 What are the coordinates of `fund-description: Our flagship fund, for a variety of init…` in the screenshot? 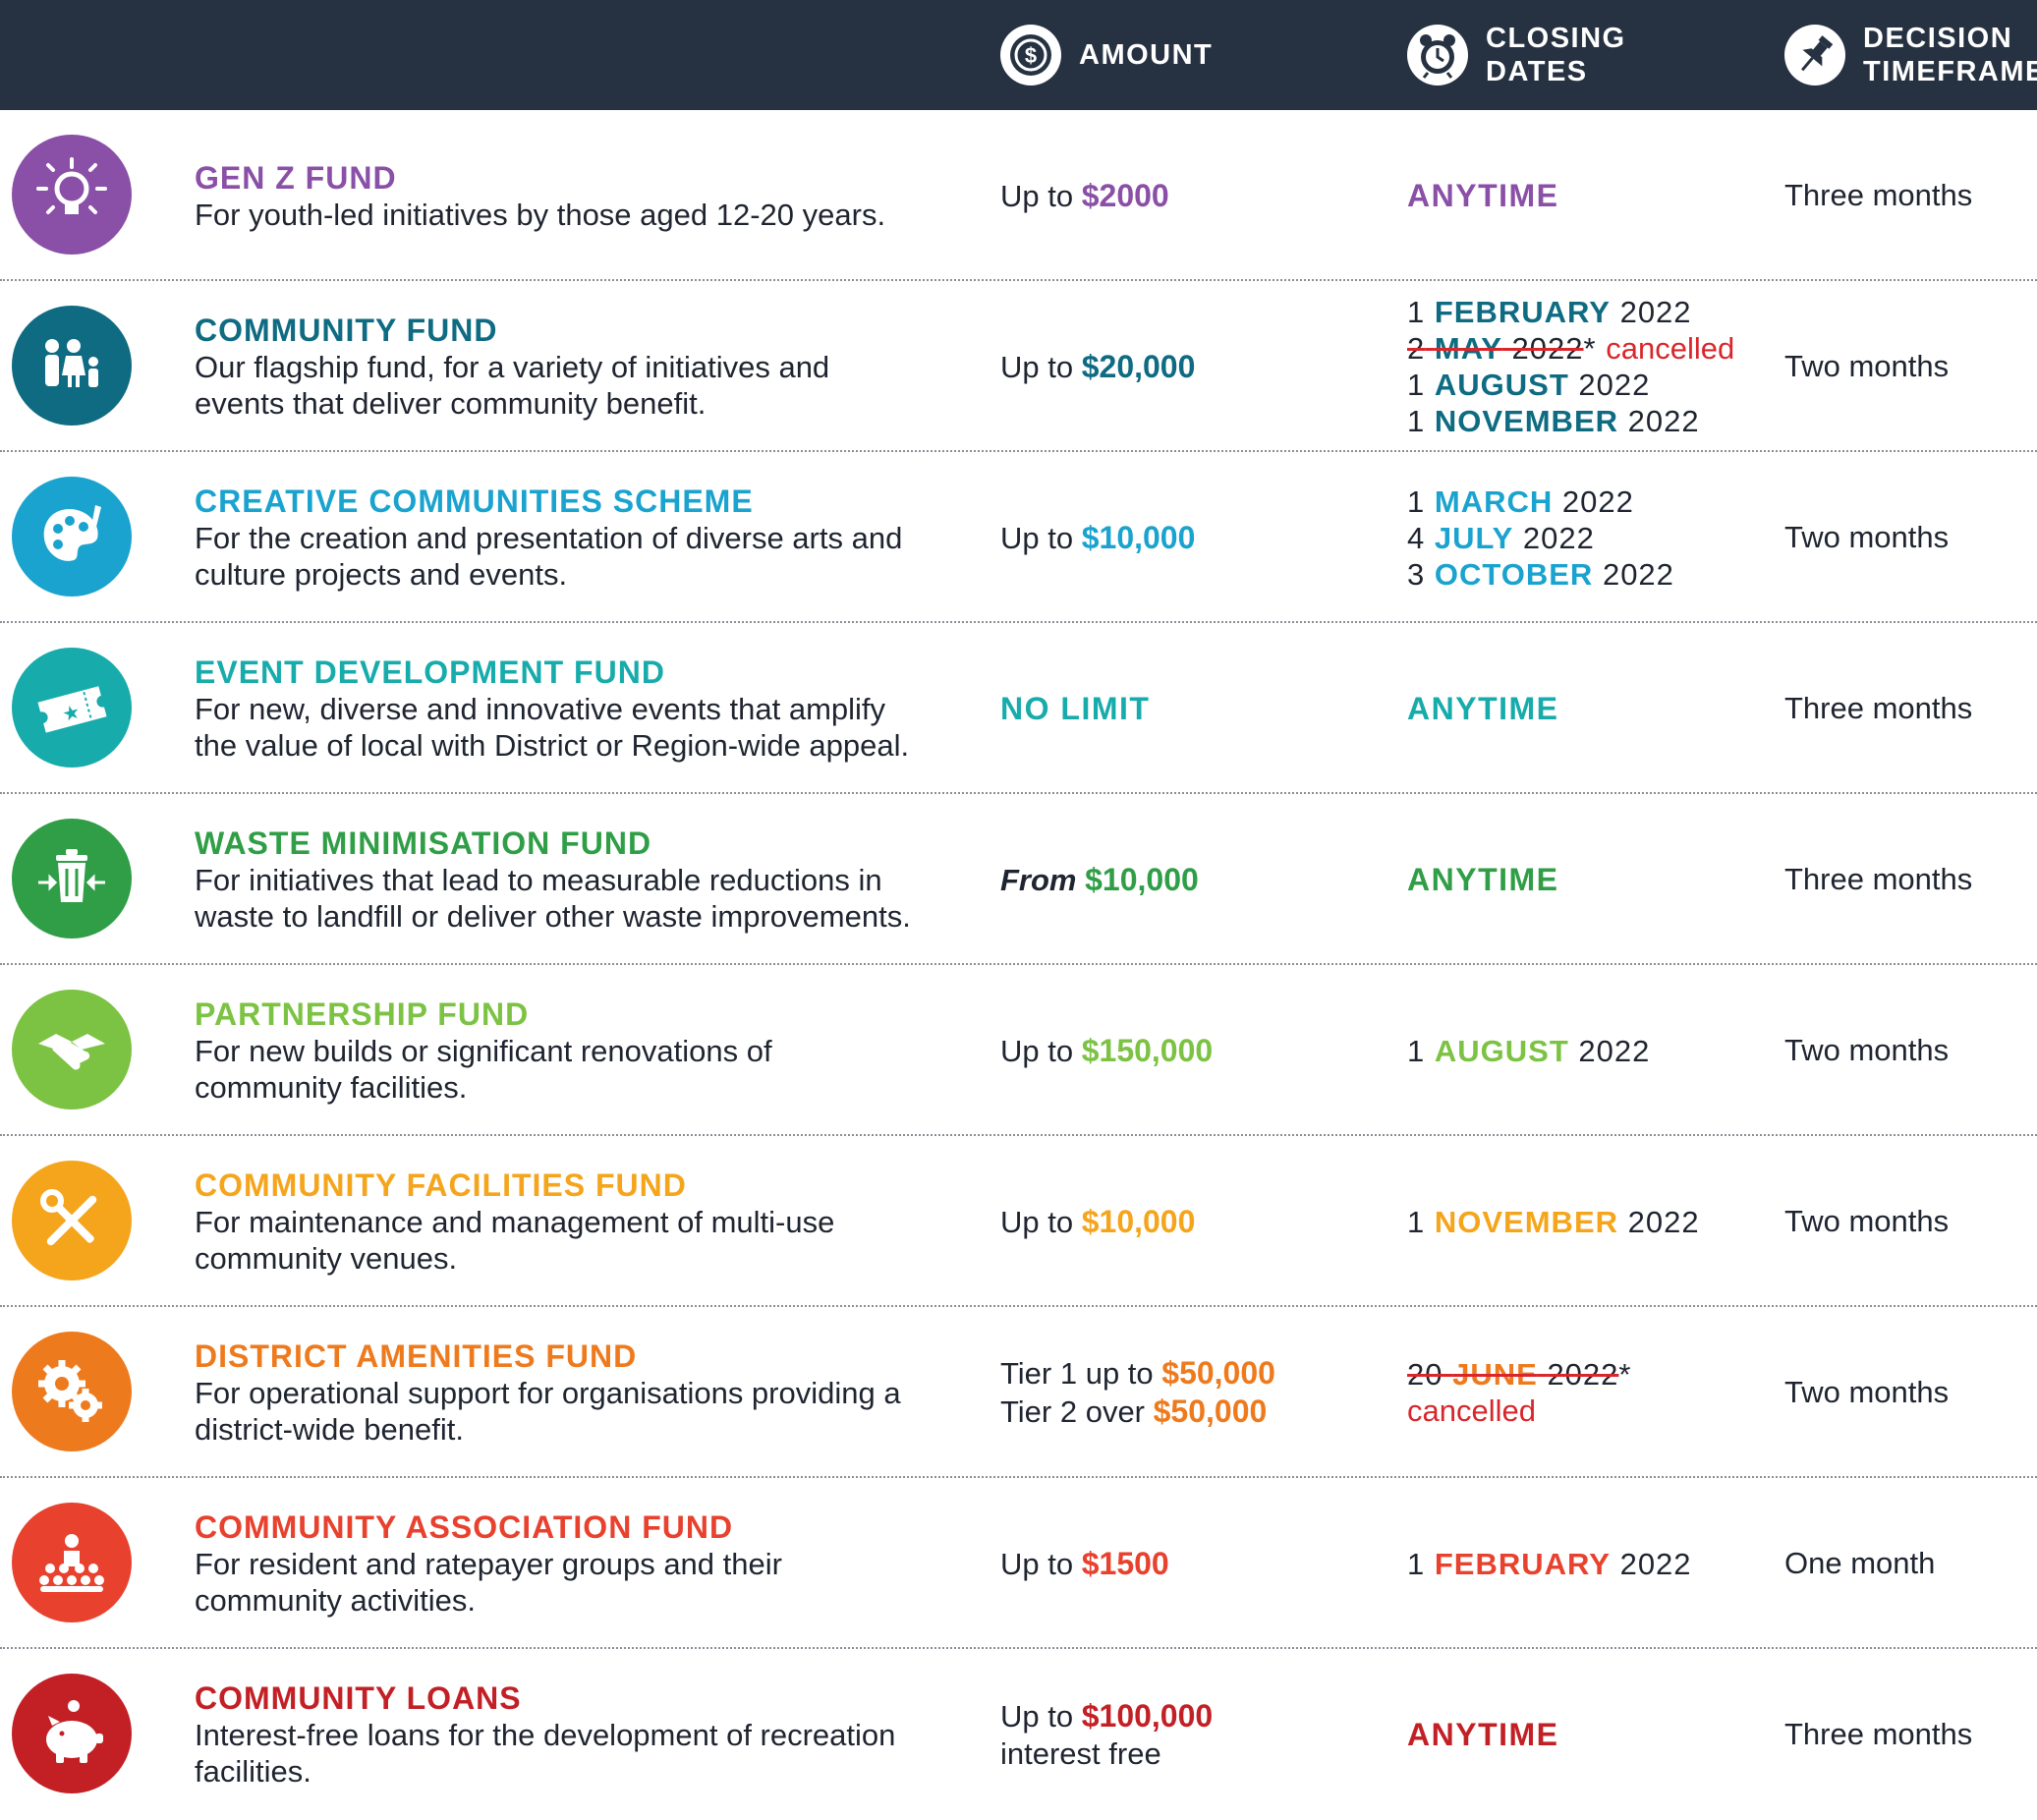 It's located at (512, 385).